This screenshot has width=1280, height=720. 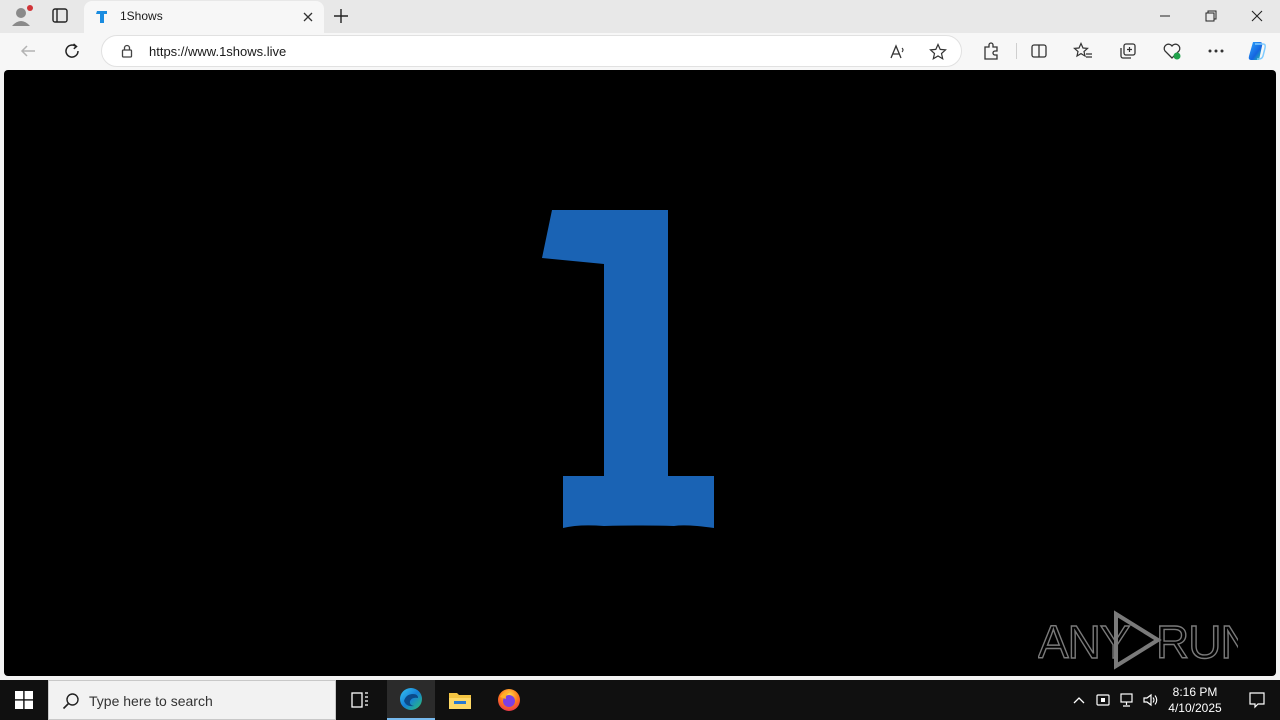 What do you see at coordinates (1151, 700) in the screenshot?
I see `volume-icon` at bounding box center [1151, 700].